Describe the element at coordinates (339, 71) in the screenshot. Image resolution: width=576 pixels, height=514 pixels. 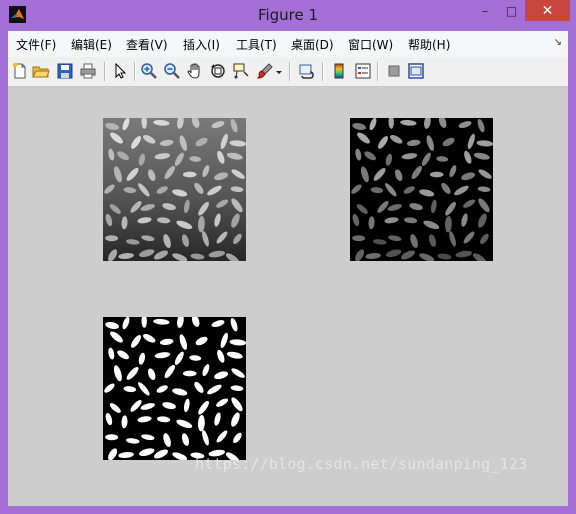
I see `colorbar-icon` at that location.